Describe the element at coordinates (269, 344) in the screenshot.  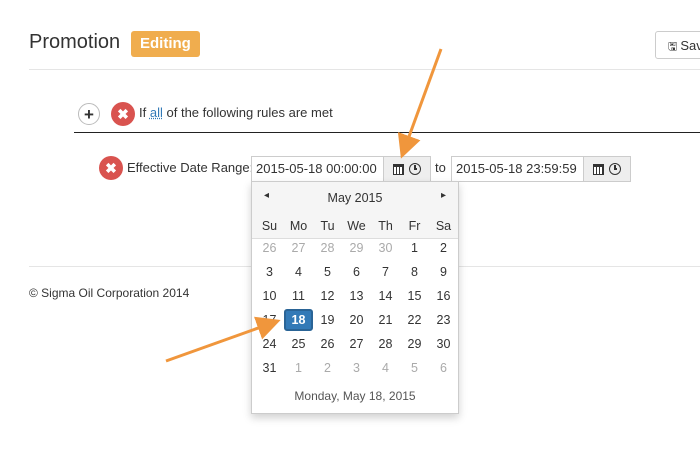
I see `calendar-day: 24` at that location.